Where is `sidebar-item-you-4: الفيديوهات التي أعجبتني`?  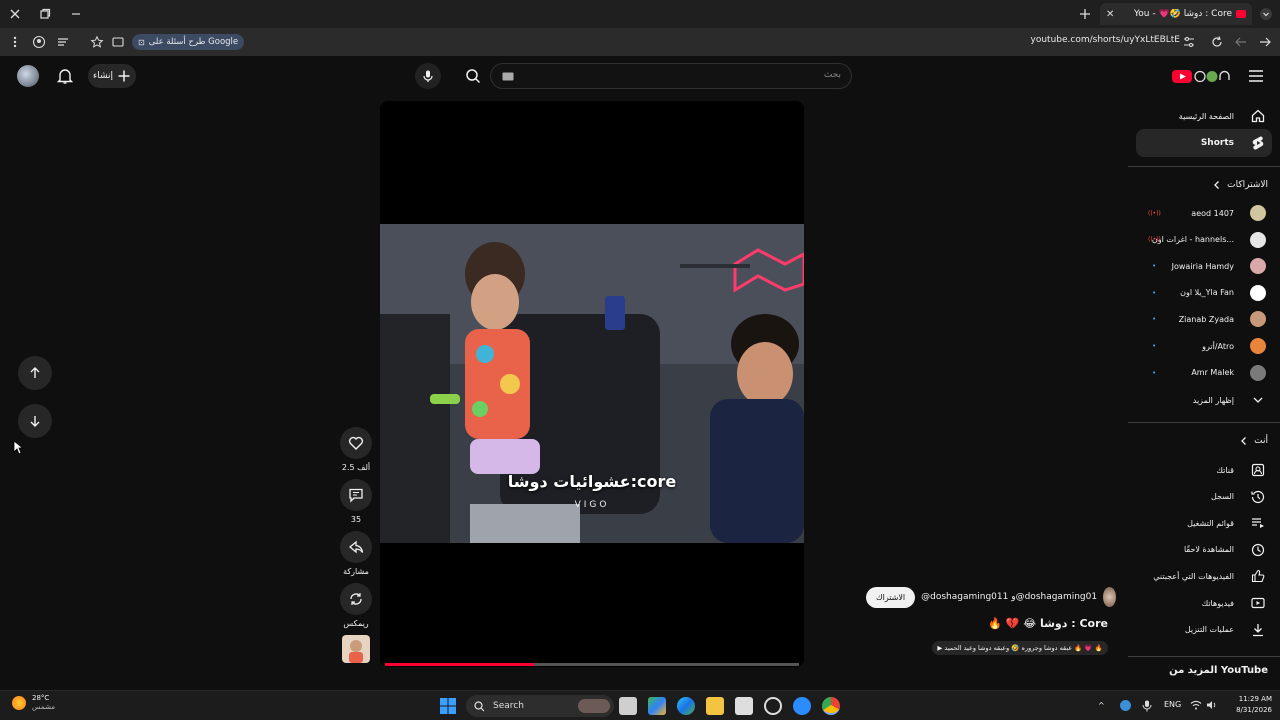 sidebar-item-you-4: الفيديوهات التي أعجبتني is located at coordinates (1204, 576).